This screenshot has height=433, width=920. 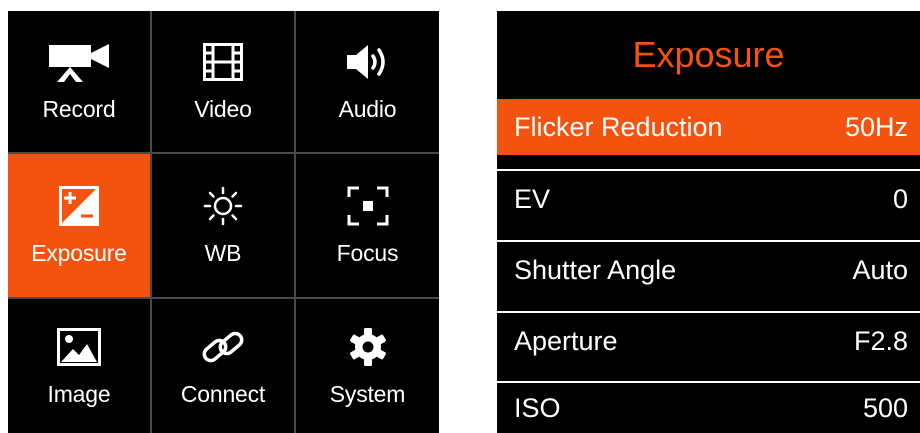 I want to click on speaker-icon, so click(x=368, y=62).